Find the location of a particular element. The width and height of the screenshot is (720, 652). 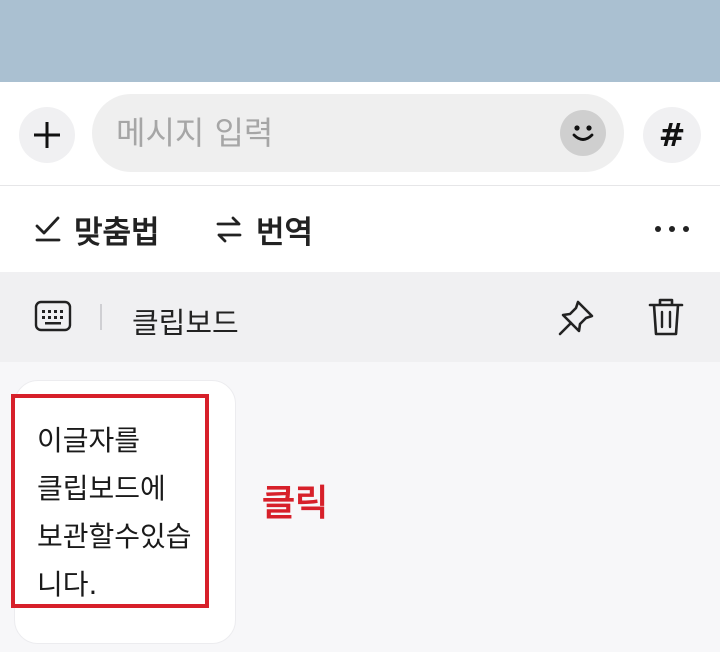

translate-button: 번역 is located at coordinates (264, 229).